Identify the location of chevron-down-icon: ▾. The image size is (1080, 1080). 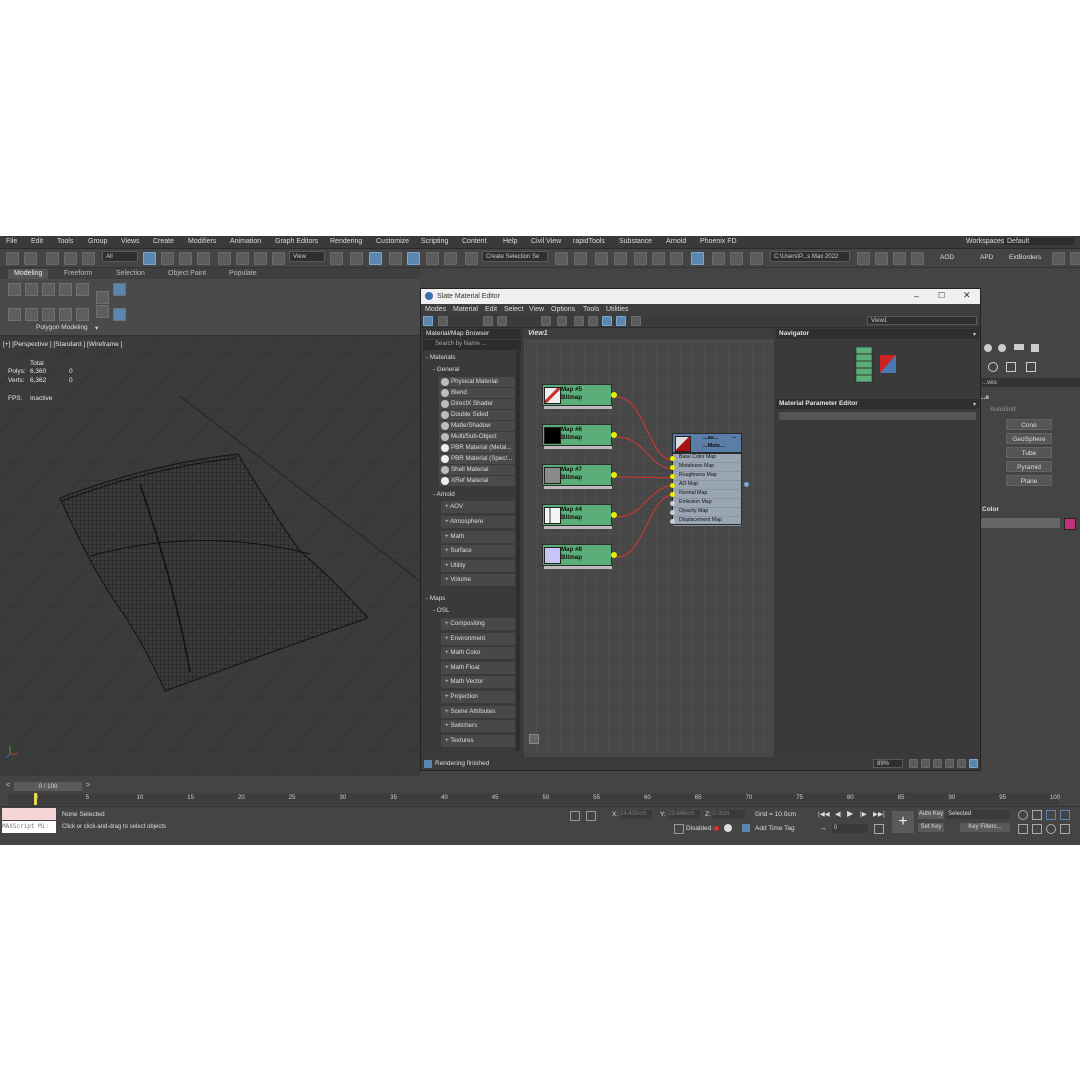
(96, 328).